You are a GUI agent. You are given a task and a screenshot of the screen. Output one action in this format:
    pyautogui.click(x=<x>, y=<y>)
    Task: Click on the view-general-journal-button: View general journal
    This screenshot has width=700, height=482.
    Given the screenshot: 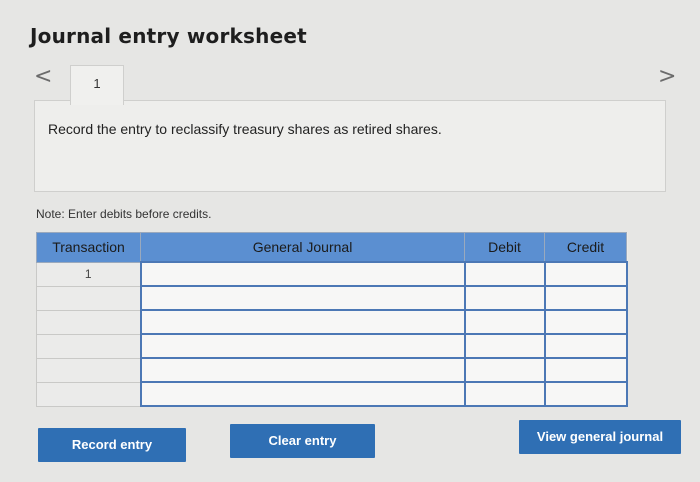 What is the action you would take?
    pyautogui.click(x=600, y=437)
    